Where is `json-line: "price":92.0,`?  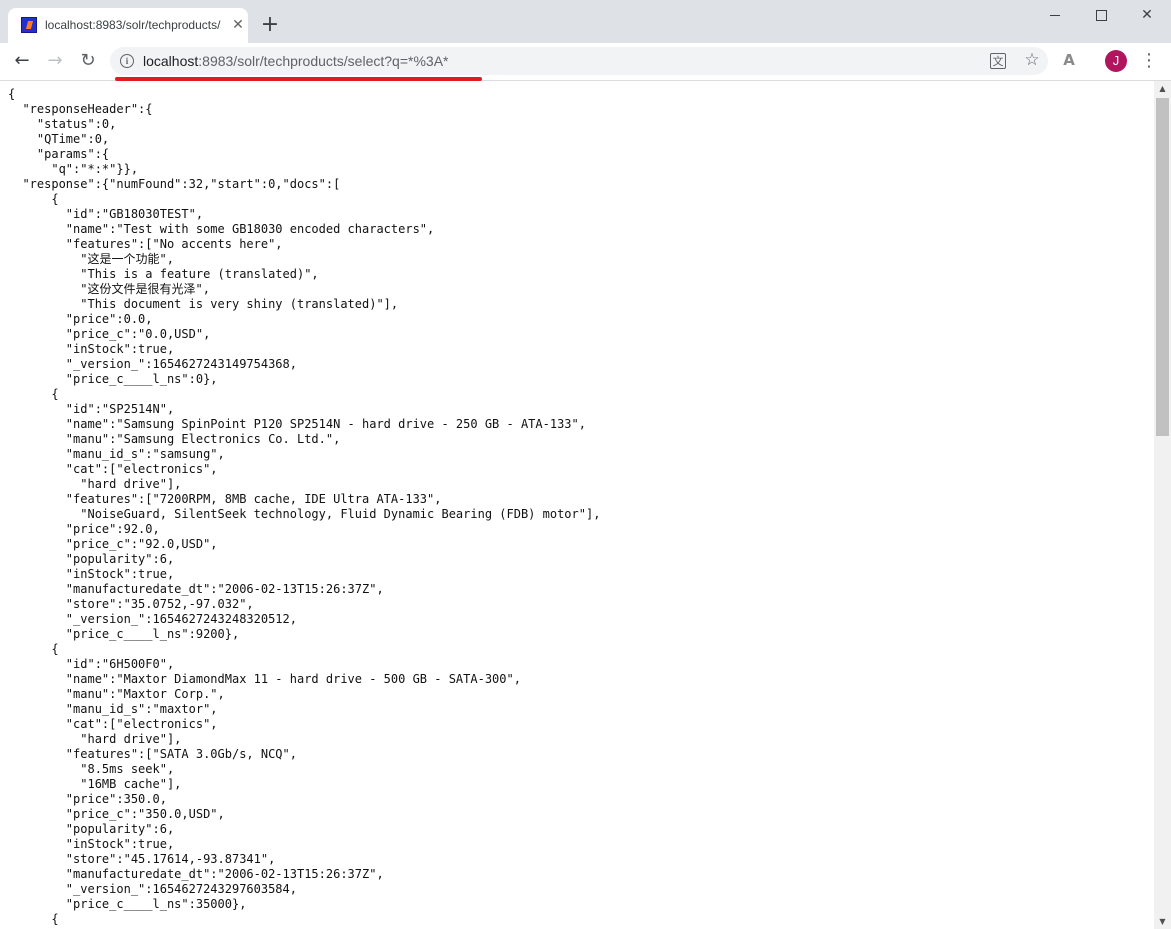
json-line: "price":92.0, is located at coordinates (84, 529).